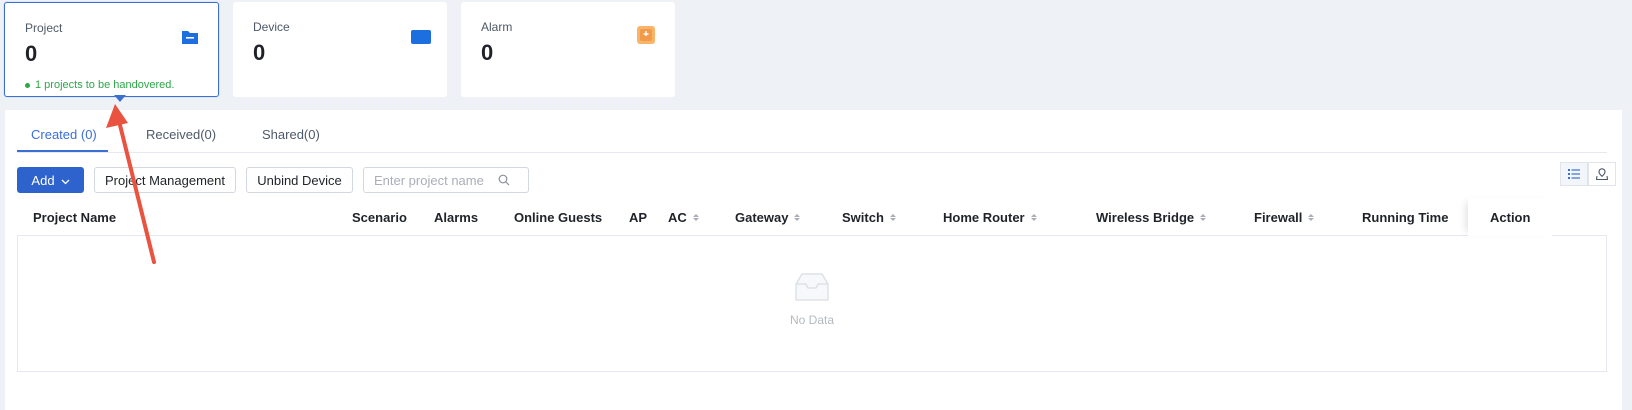 This screenshot has width=1632, height=410. Describe the element at coordinates (1574, 174) in the screenshot. I see `list-view-icon` at that location.